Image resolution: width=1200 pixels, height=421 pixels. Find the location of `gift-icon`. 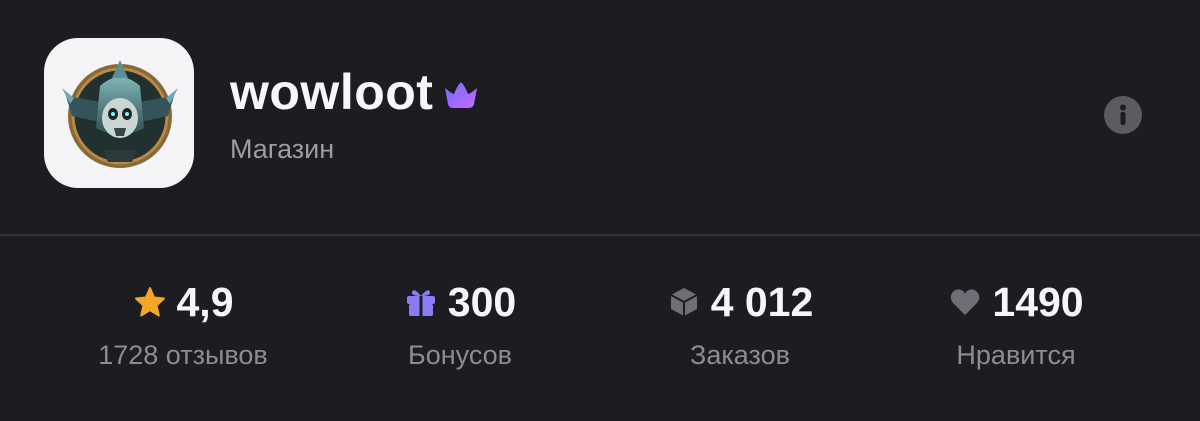

gift-icon is located at coordinates (420, 303).